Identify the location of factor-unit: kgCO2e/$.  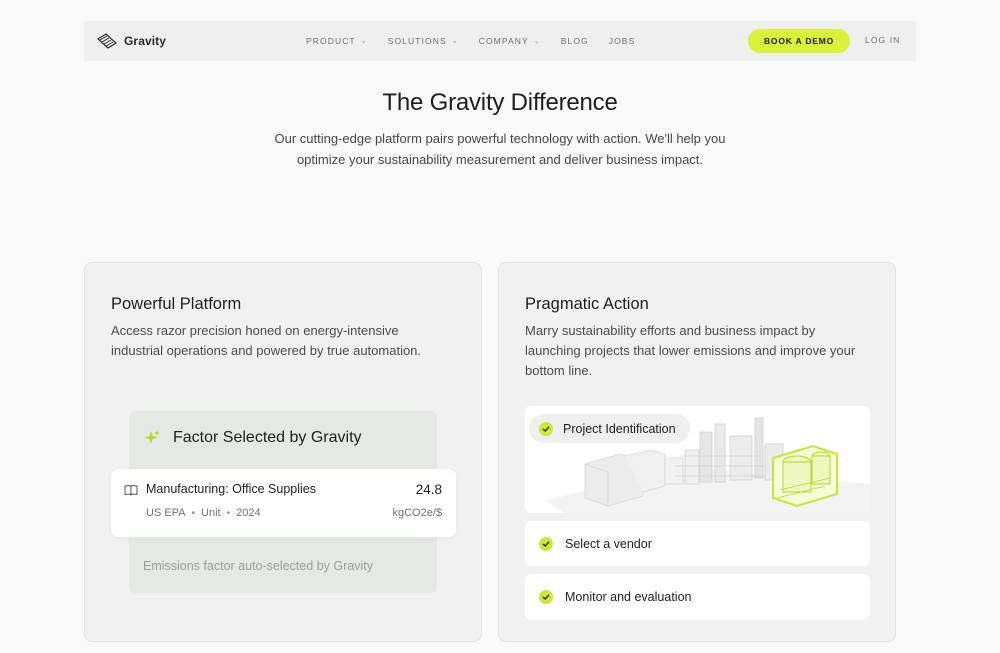
(417, 513).